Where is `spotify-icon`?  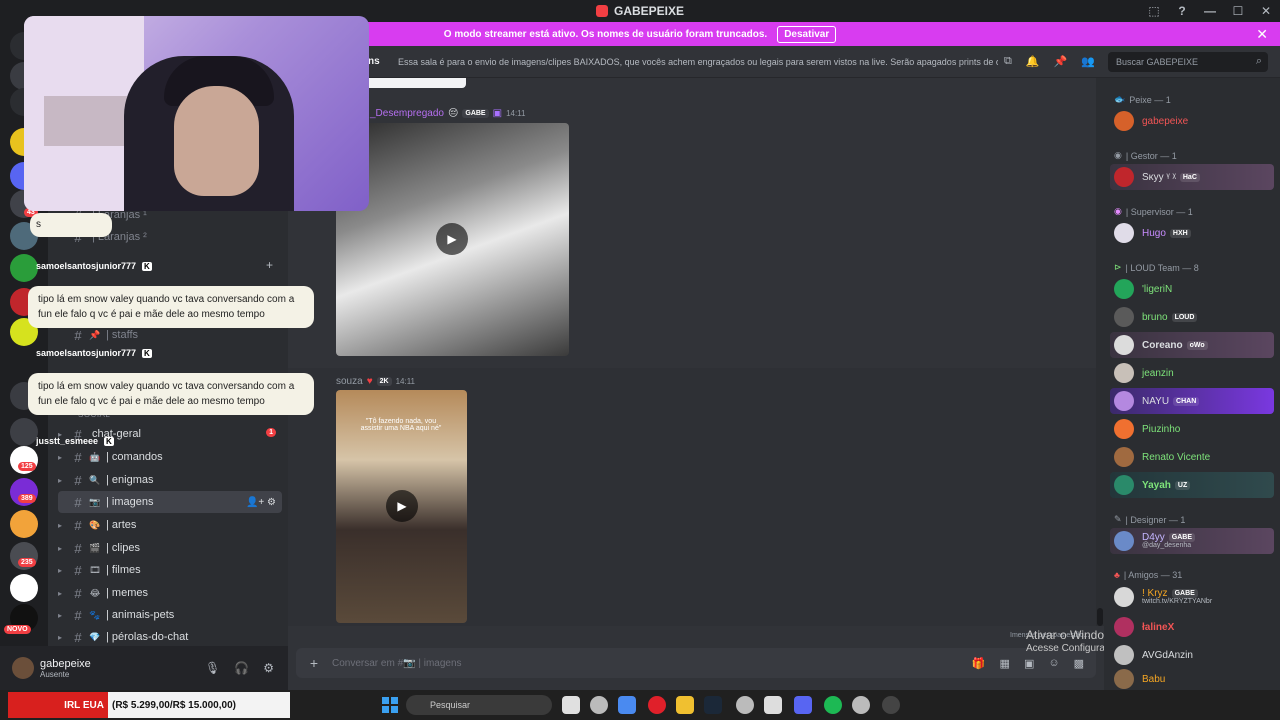 spotify-icon is located at coordinates (833, 705).